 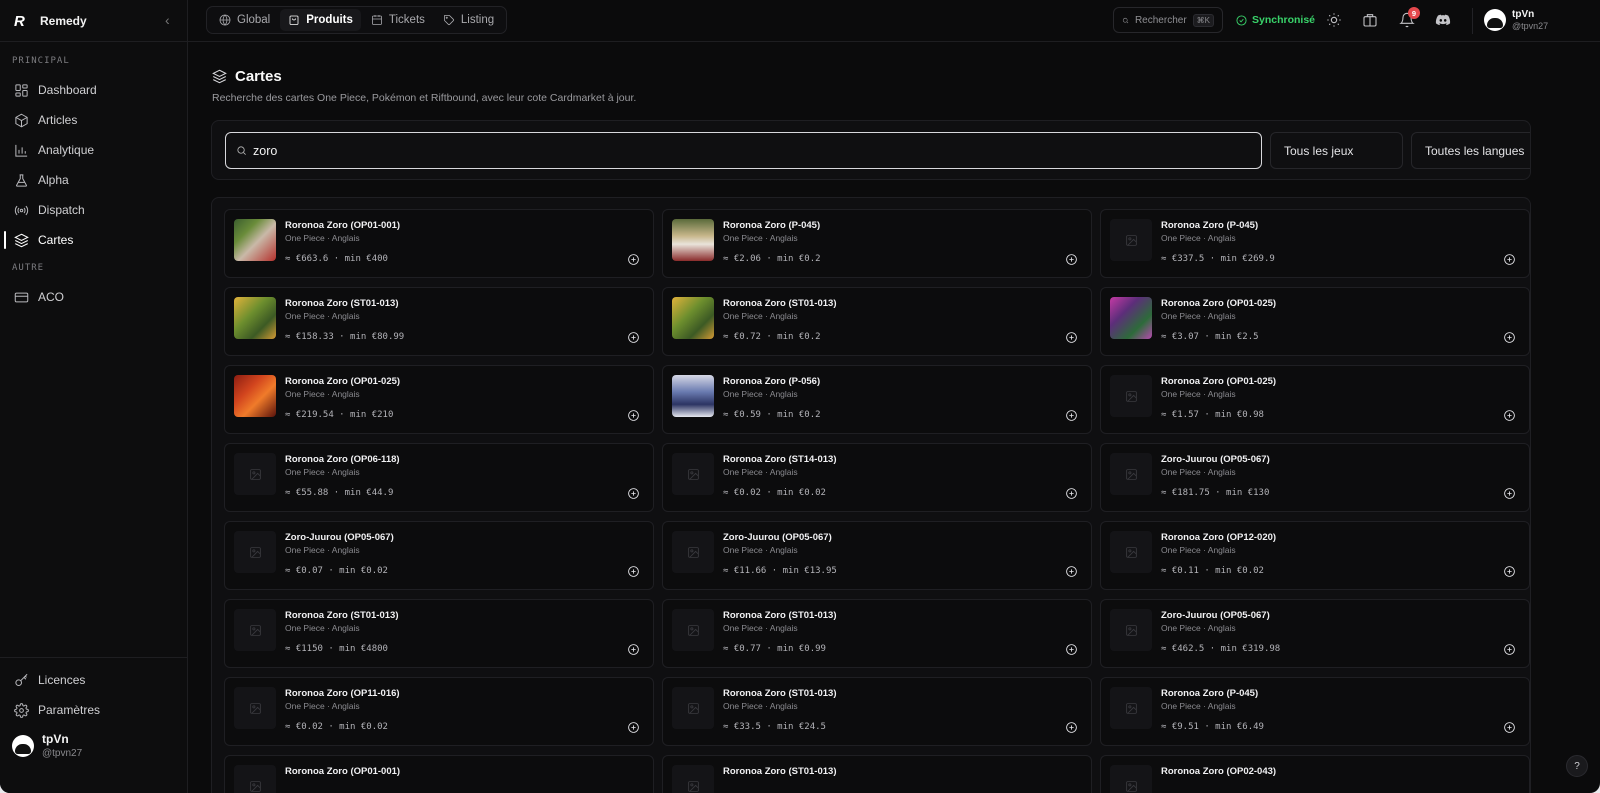 I want to click on card-name: Roronoa Zoro (ST01-013), so click(x=780, y=771).